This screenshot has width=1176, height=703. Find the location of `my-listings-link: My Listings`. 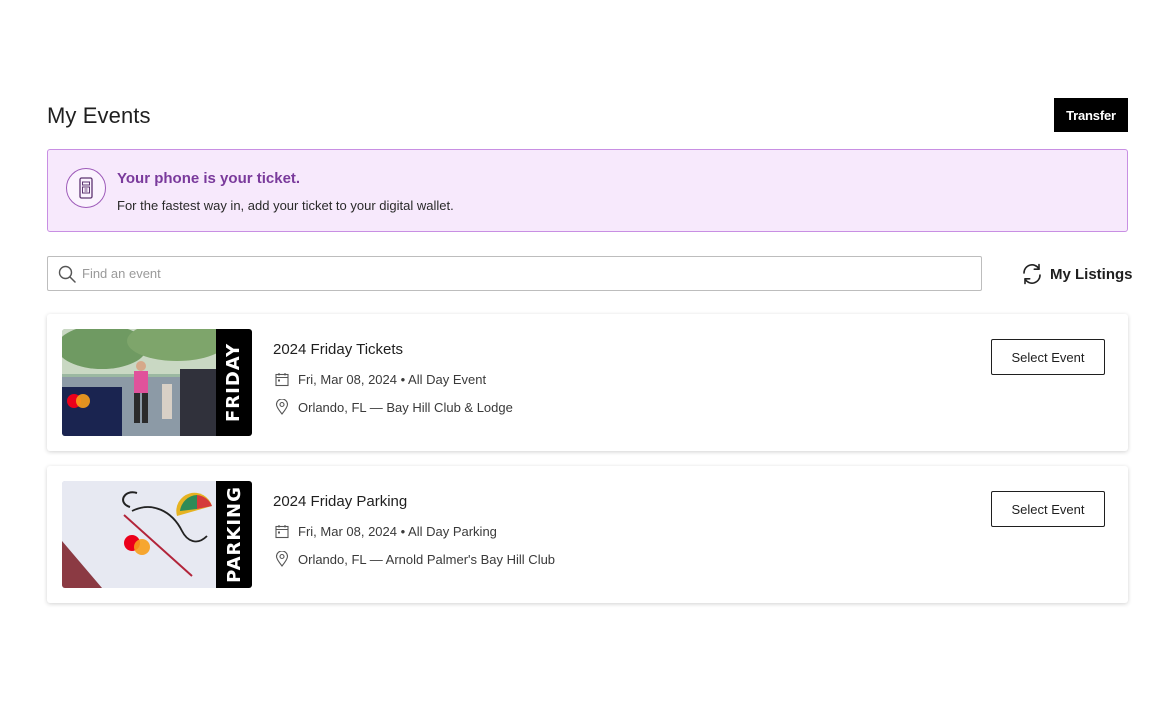

my-listings-link: My Listings is located at coordinates (1076, 274).